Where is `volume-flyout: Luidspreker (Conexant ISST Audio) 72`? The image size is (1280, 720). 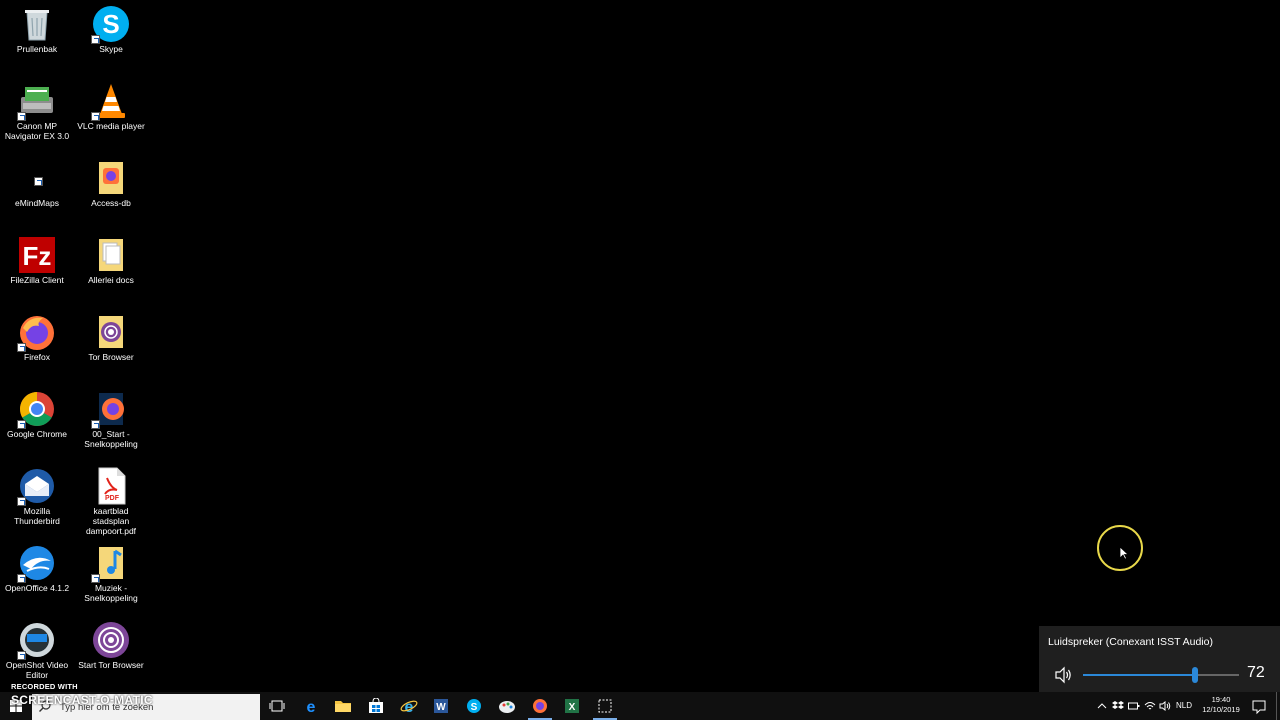
volume-flyout: Luidspreker (Conexant ISST Audio) 72 is located at coordinates (1159, 659).